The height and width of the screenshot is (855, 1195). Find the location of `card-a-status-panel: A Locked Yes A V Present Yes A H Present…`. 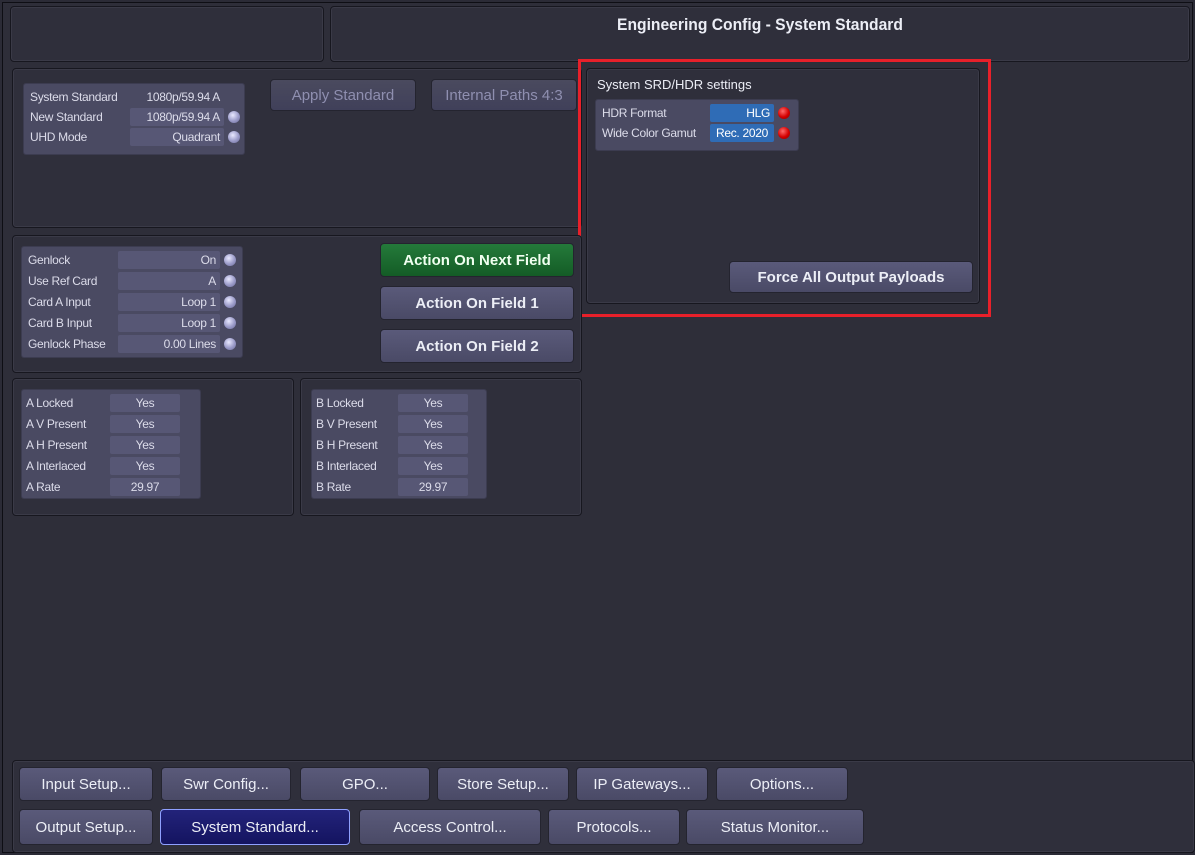

card-a-status-panel: A Locked Yes A V Present Yes A H Present… is located at coordinates (153, 447).